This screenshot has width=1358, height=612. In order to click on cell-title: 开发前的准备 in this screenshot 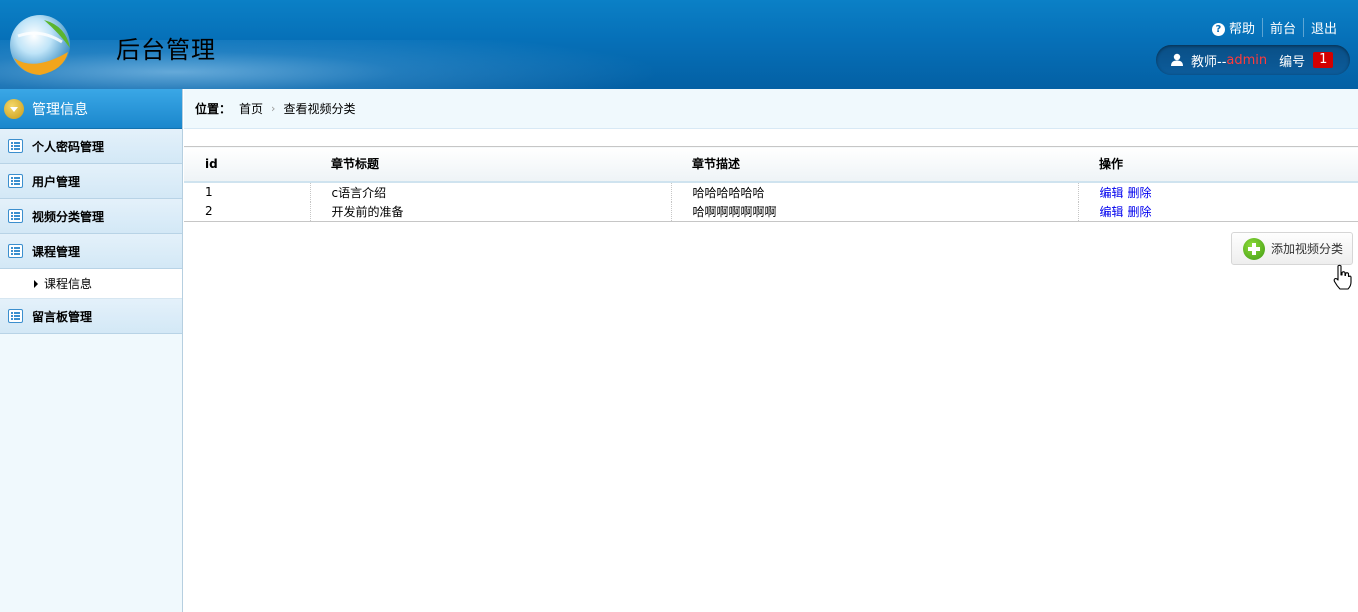, I will do `click(490, 211)`.